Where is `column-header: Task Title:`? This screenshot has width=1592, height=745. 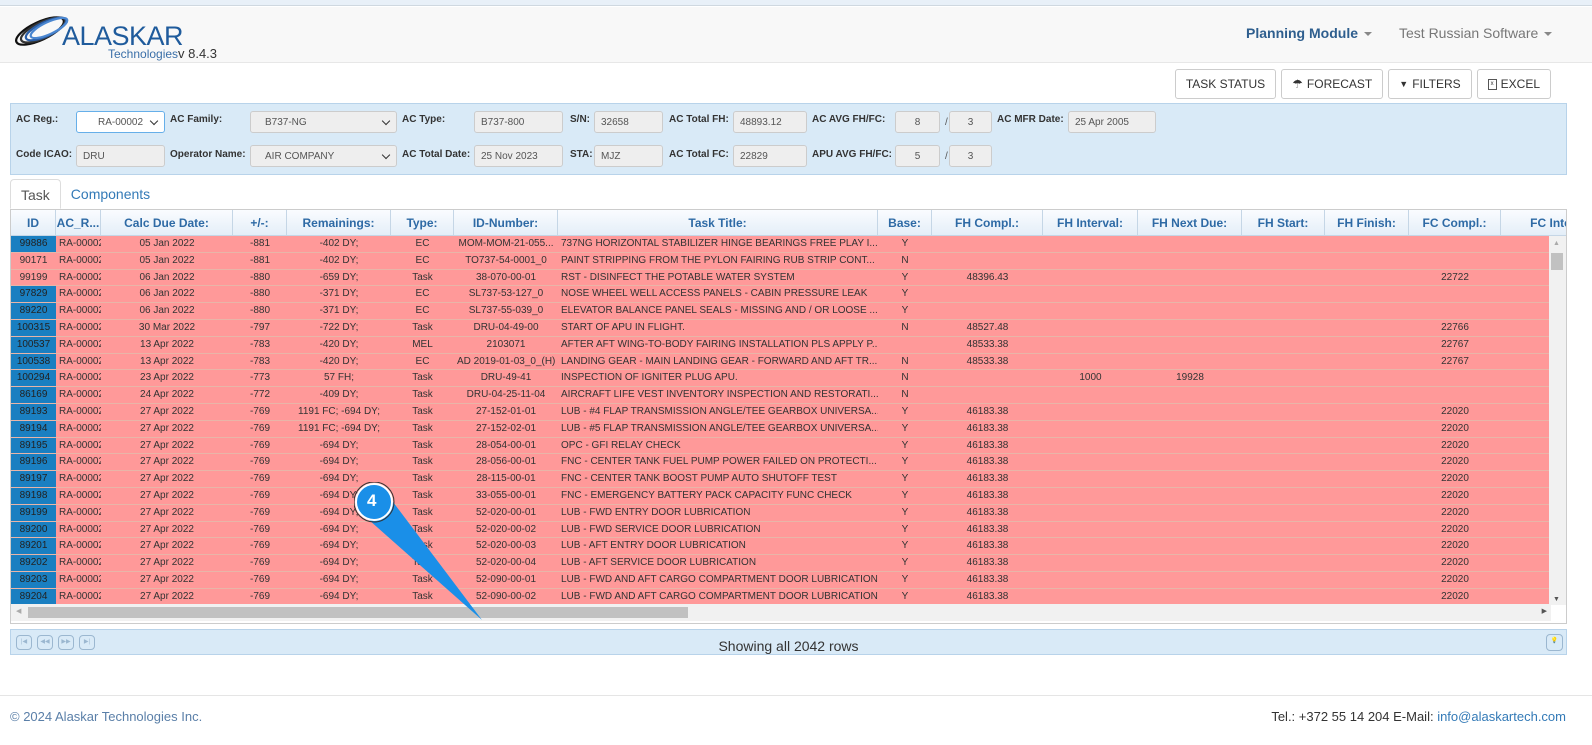 column-header: Task Title: is located at coordinates (718, 222).